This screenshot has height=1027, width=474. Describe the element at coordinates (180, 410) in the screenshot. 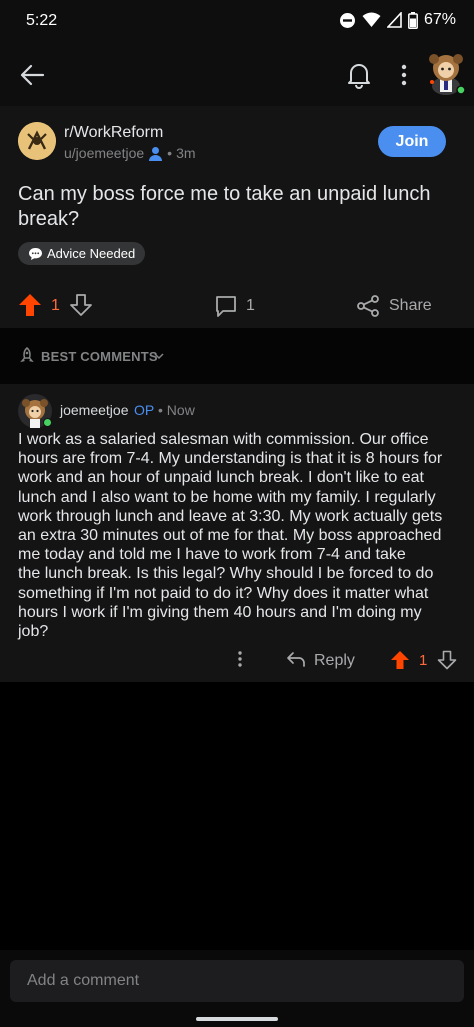

I see `comment-time-value: Now` at that location.